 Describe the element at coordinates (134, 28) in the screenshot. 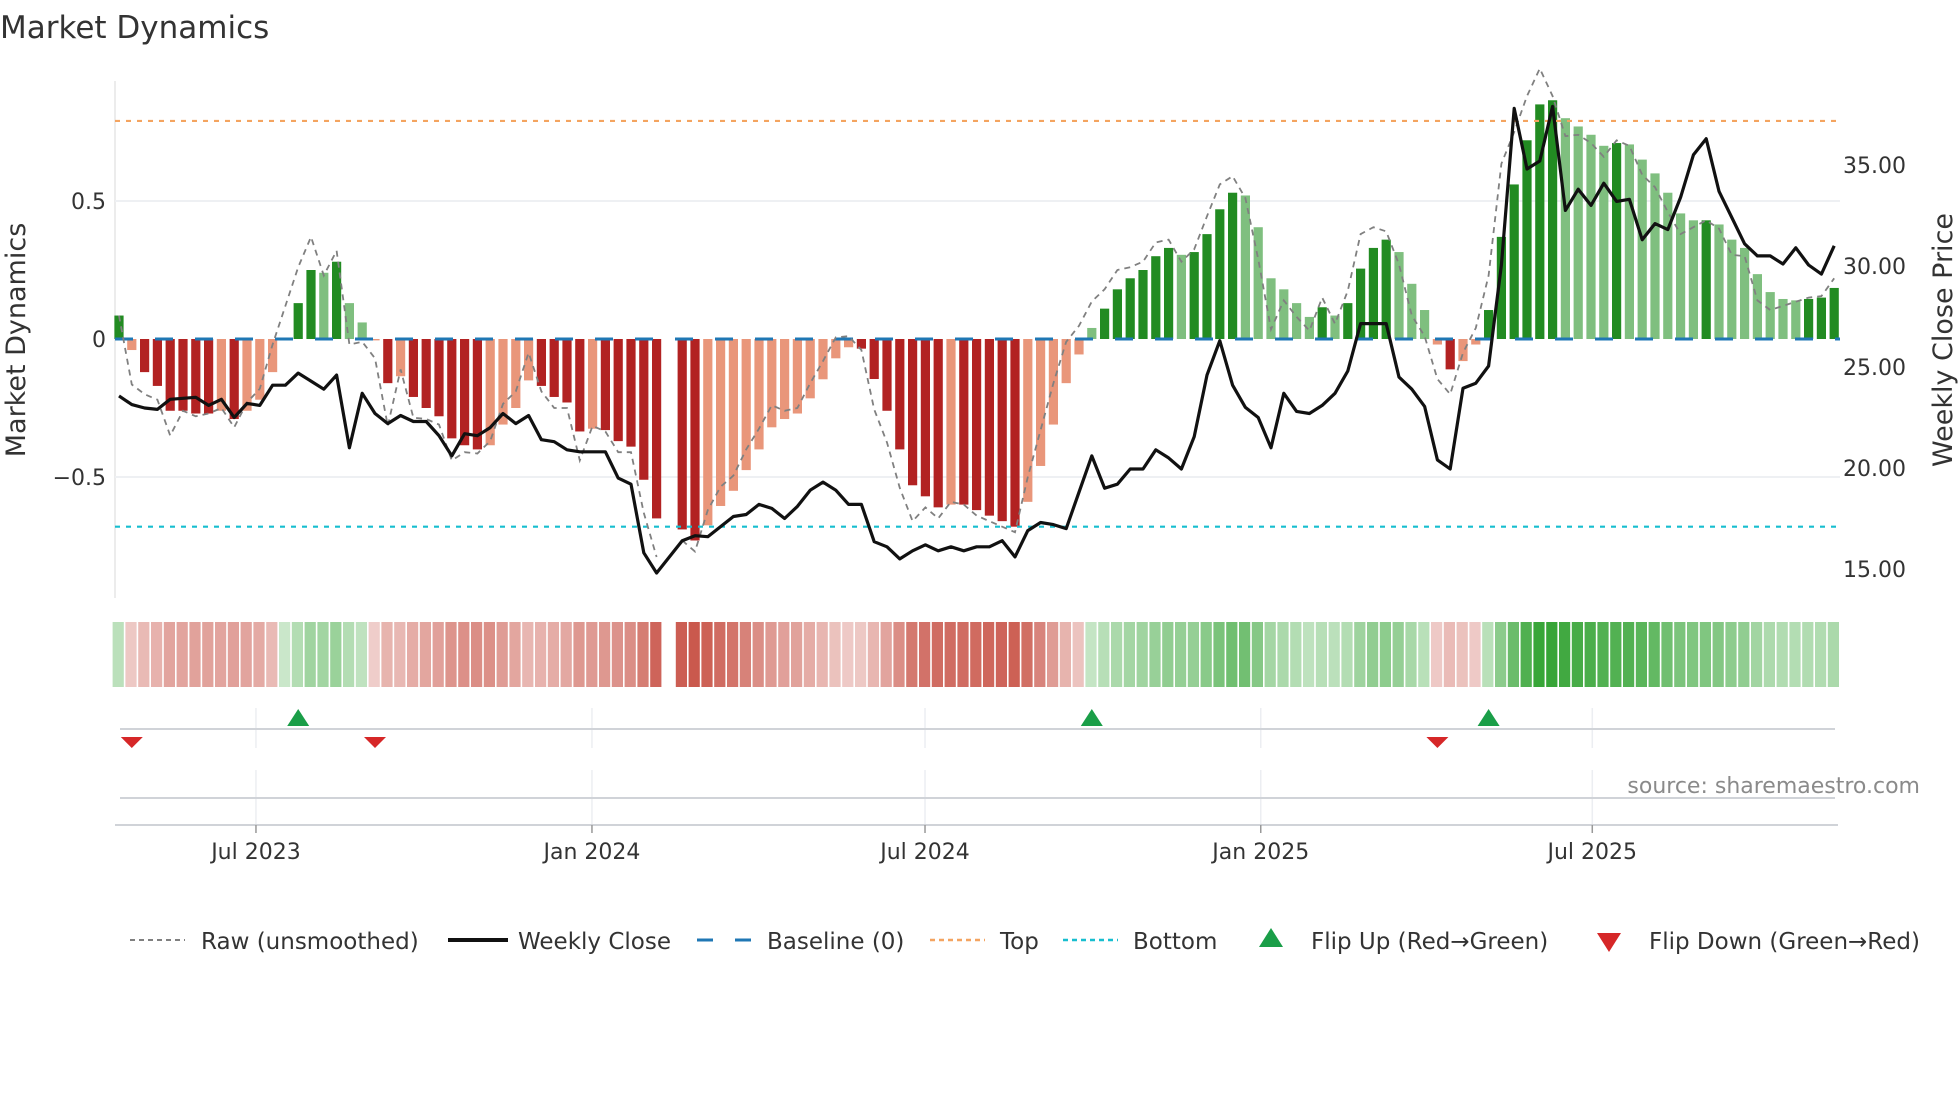

I see `chart-title: Market Dynamics` at that location.